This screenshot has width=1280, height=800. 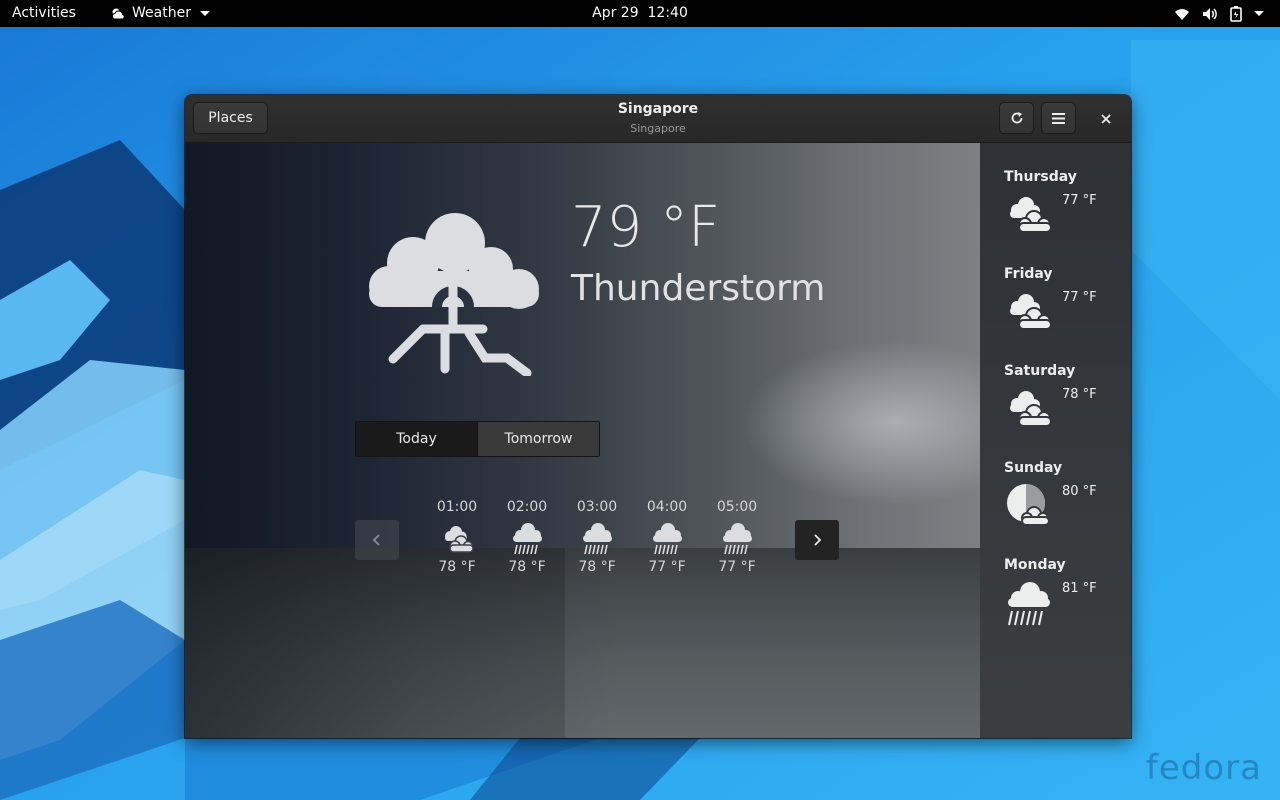 I want to click on chevron-right-icon, so click(x=818, y=540).